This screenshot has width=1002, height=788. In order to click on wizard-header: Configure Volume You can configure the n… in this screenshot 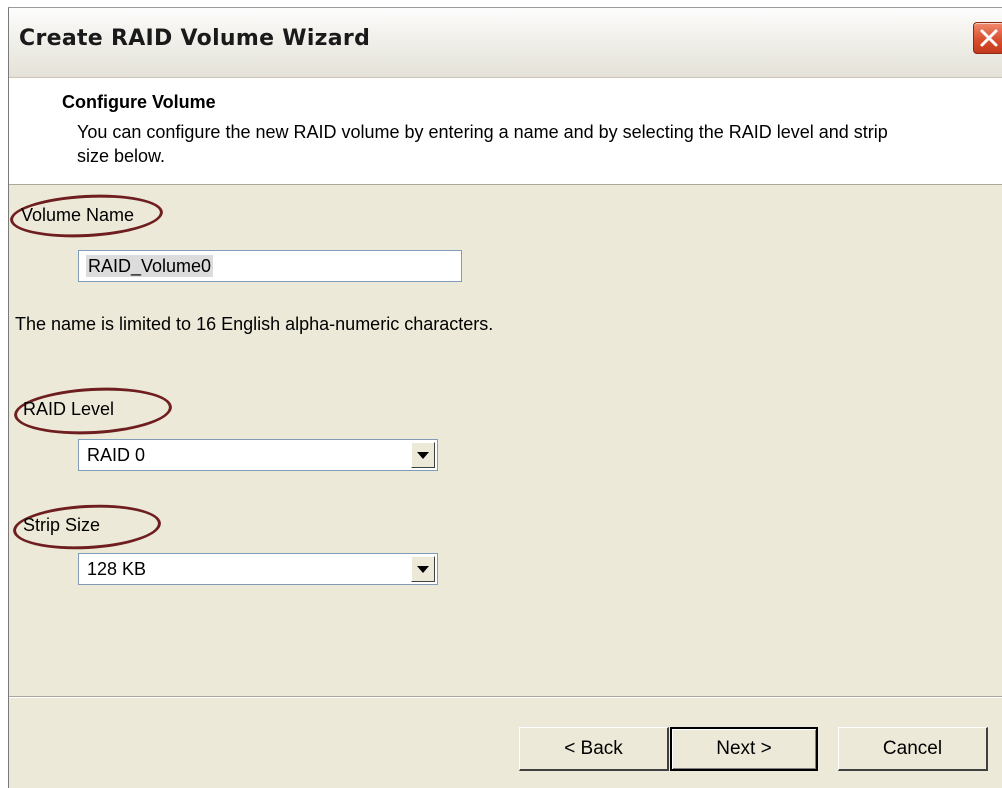, I will do `click(505, 131)`.